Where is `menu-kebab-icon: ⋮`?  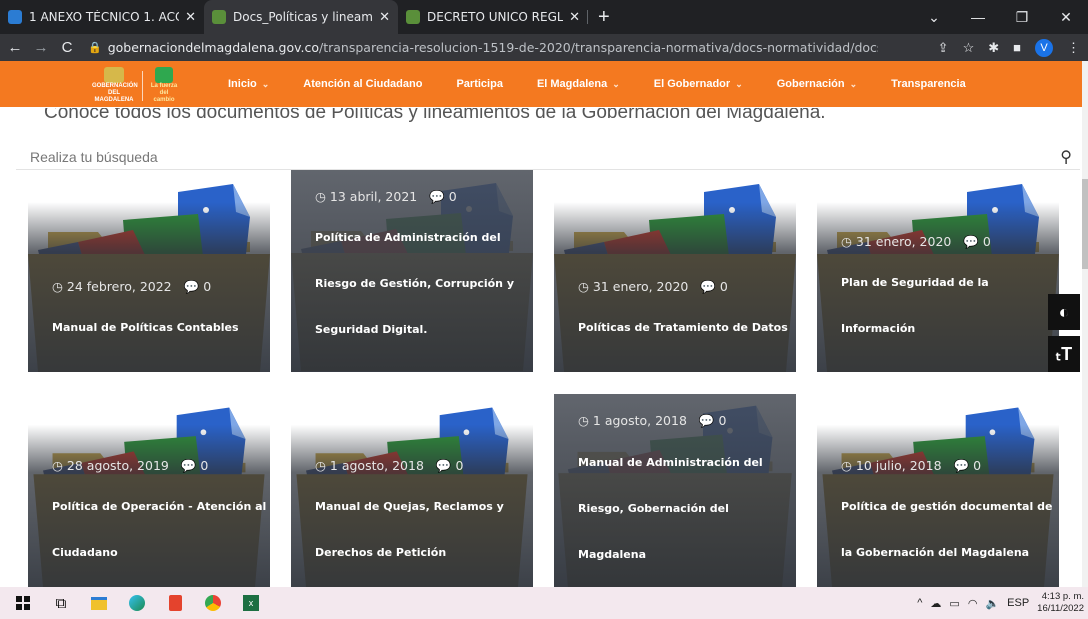 menu-kebab-icon: ⋮ is located at coordinates (1073, 48).